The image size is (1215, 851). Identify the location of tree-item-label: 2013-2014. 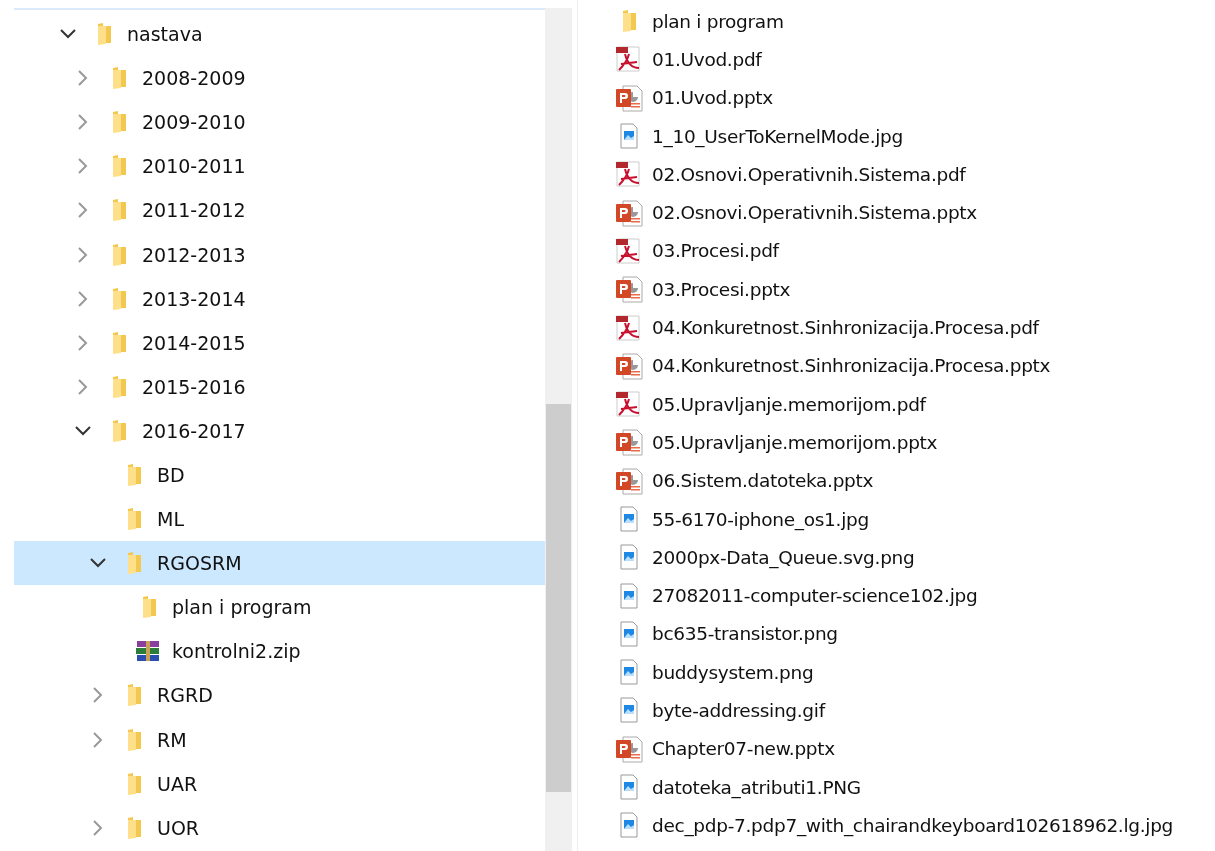
(194, 298).